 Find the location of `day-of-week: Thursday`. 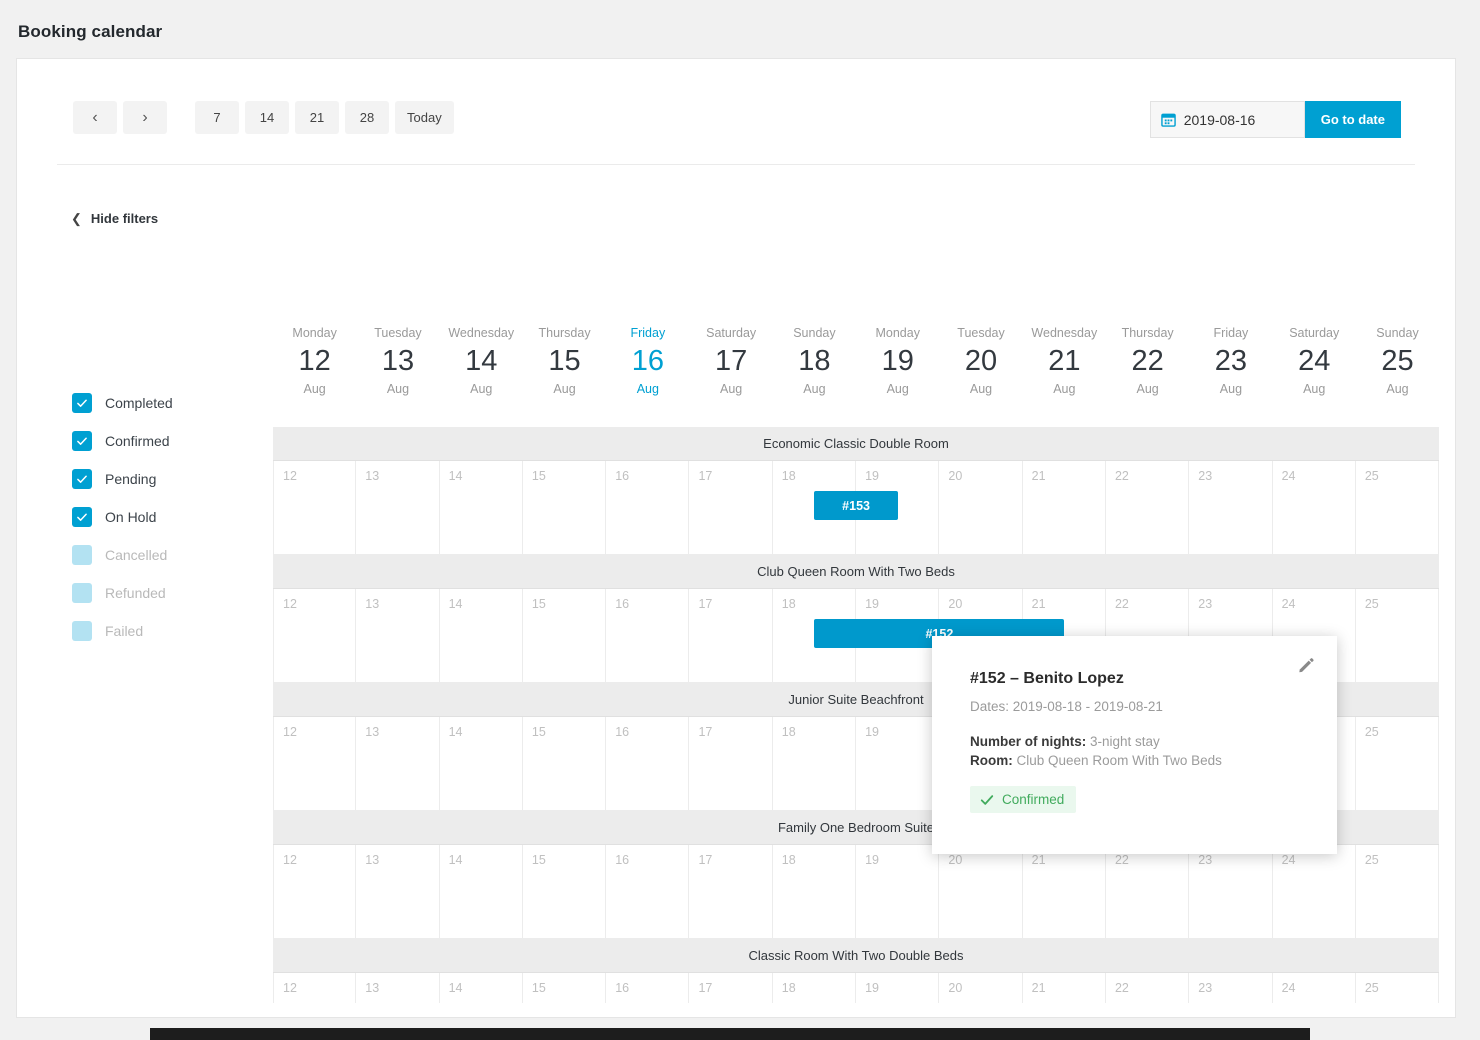

day-of-week: Thursday is located at coordinates (1147, 333).